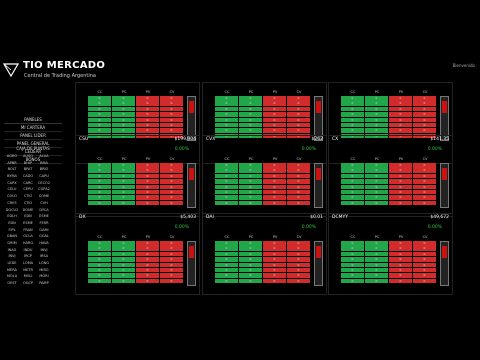  What do you see at coordinates (28, 210) in the screenshot?
I see `caja-symbol: DOME` at bounding box center [28, 210].